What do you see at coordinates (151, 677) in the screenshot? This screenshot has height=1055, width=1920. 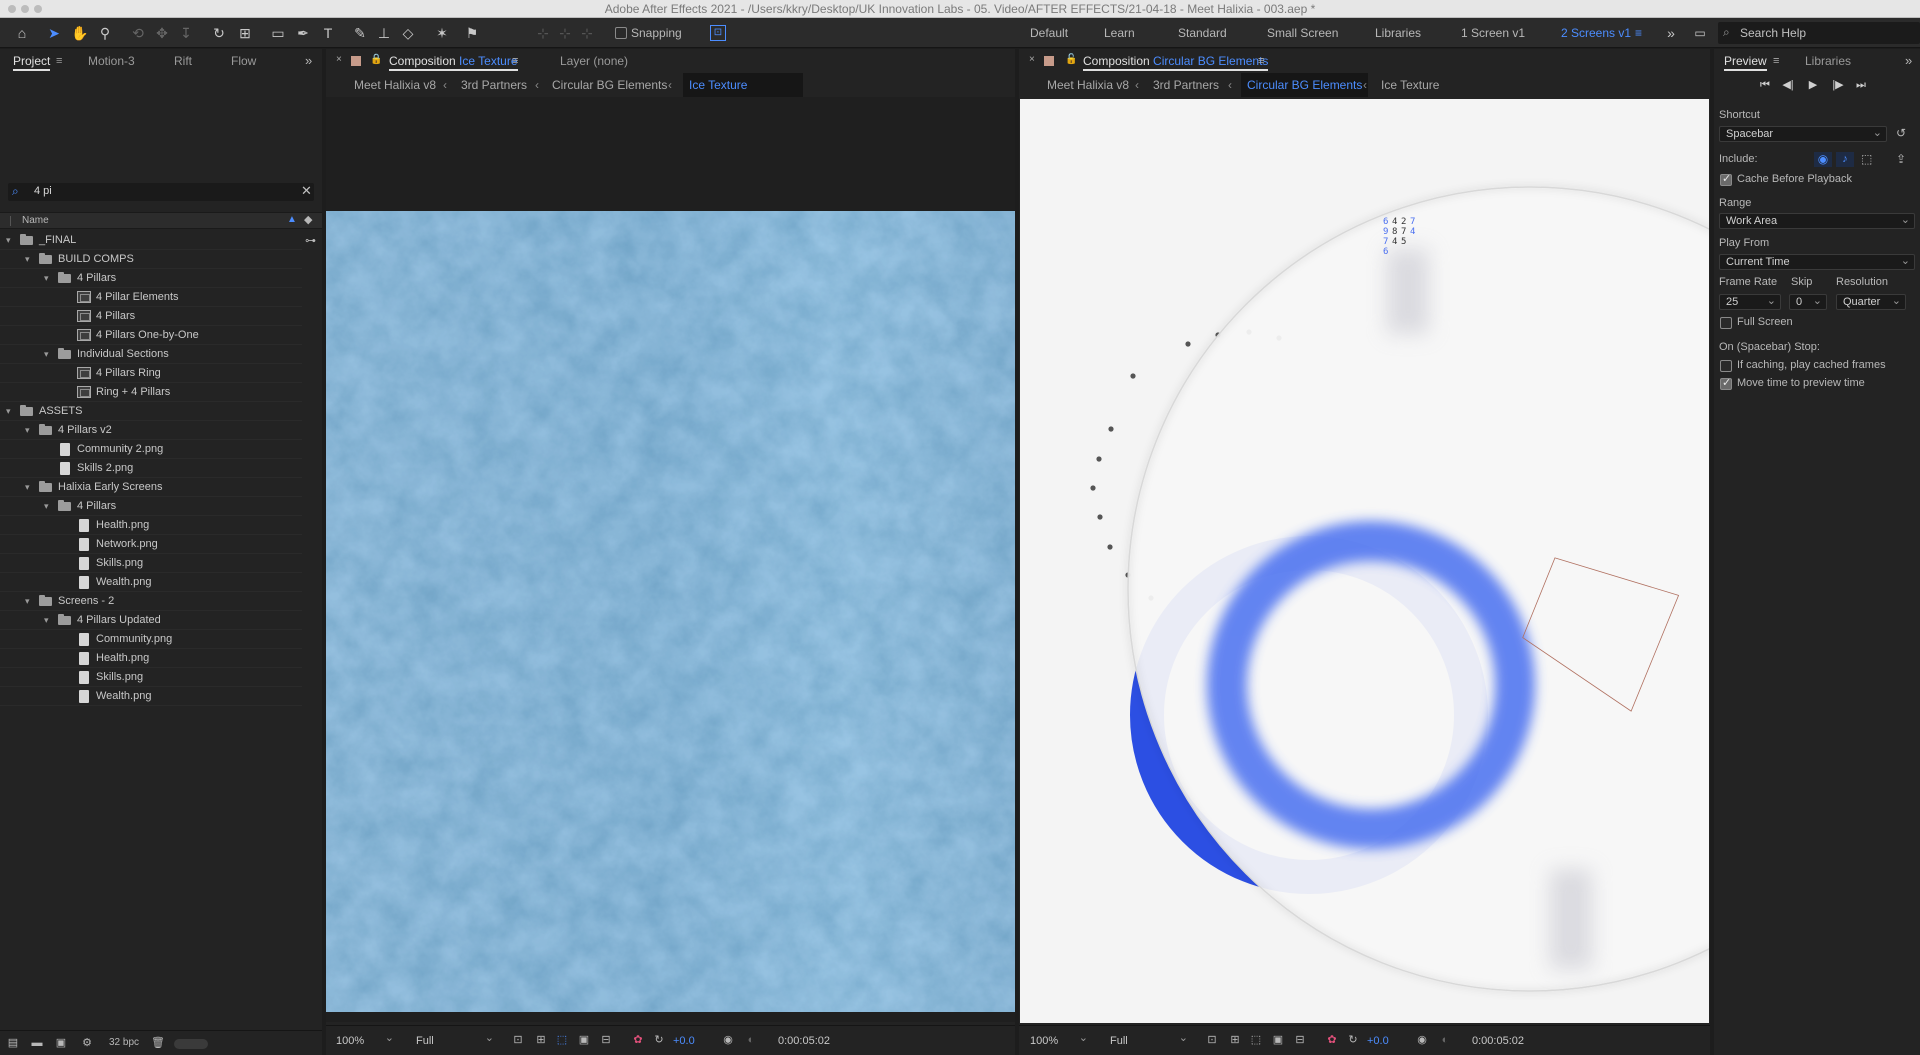 I see `footage-row: Skills.png` at bounding box center [151, 677].